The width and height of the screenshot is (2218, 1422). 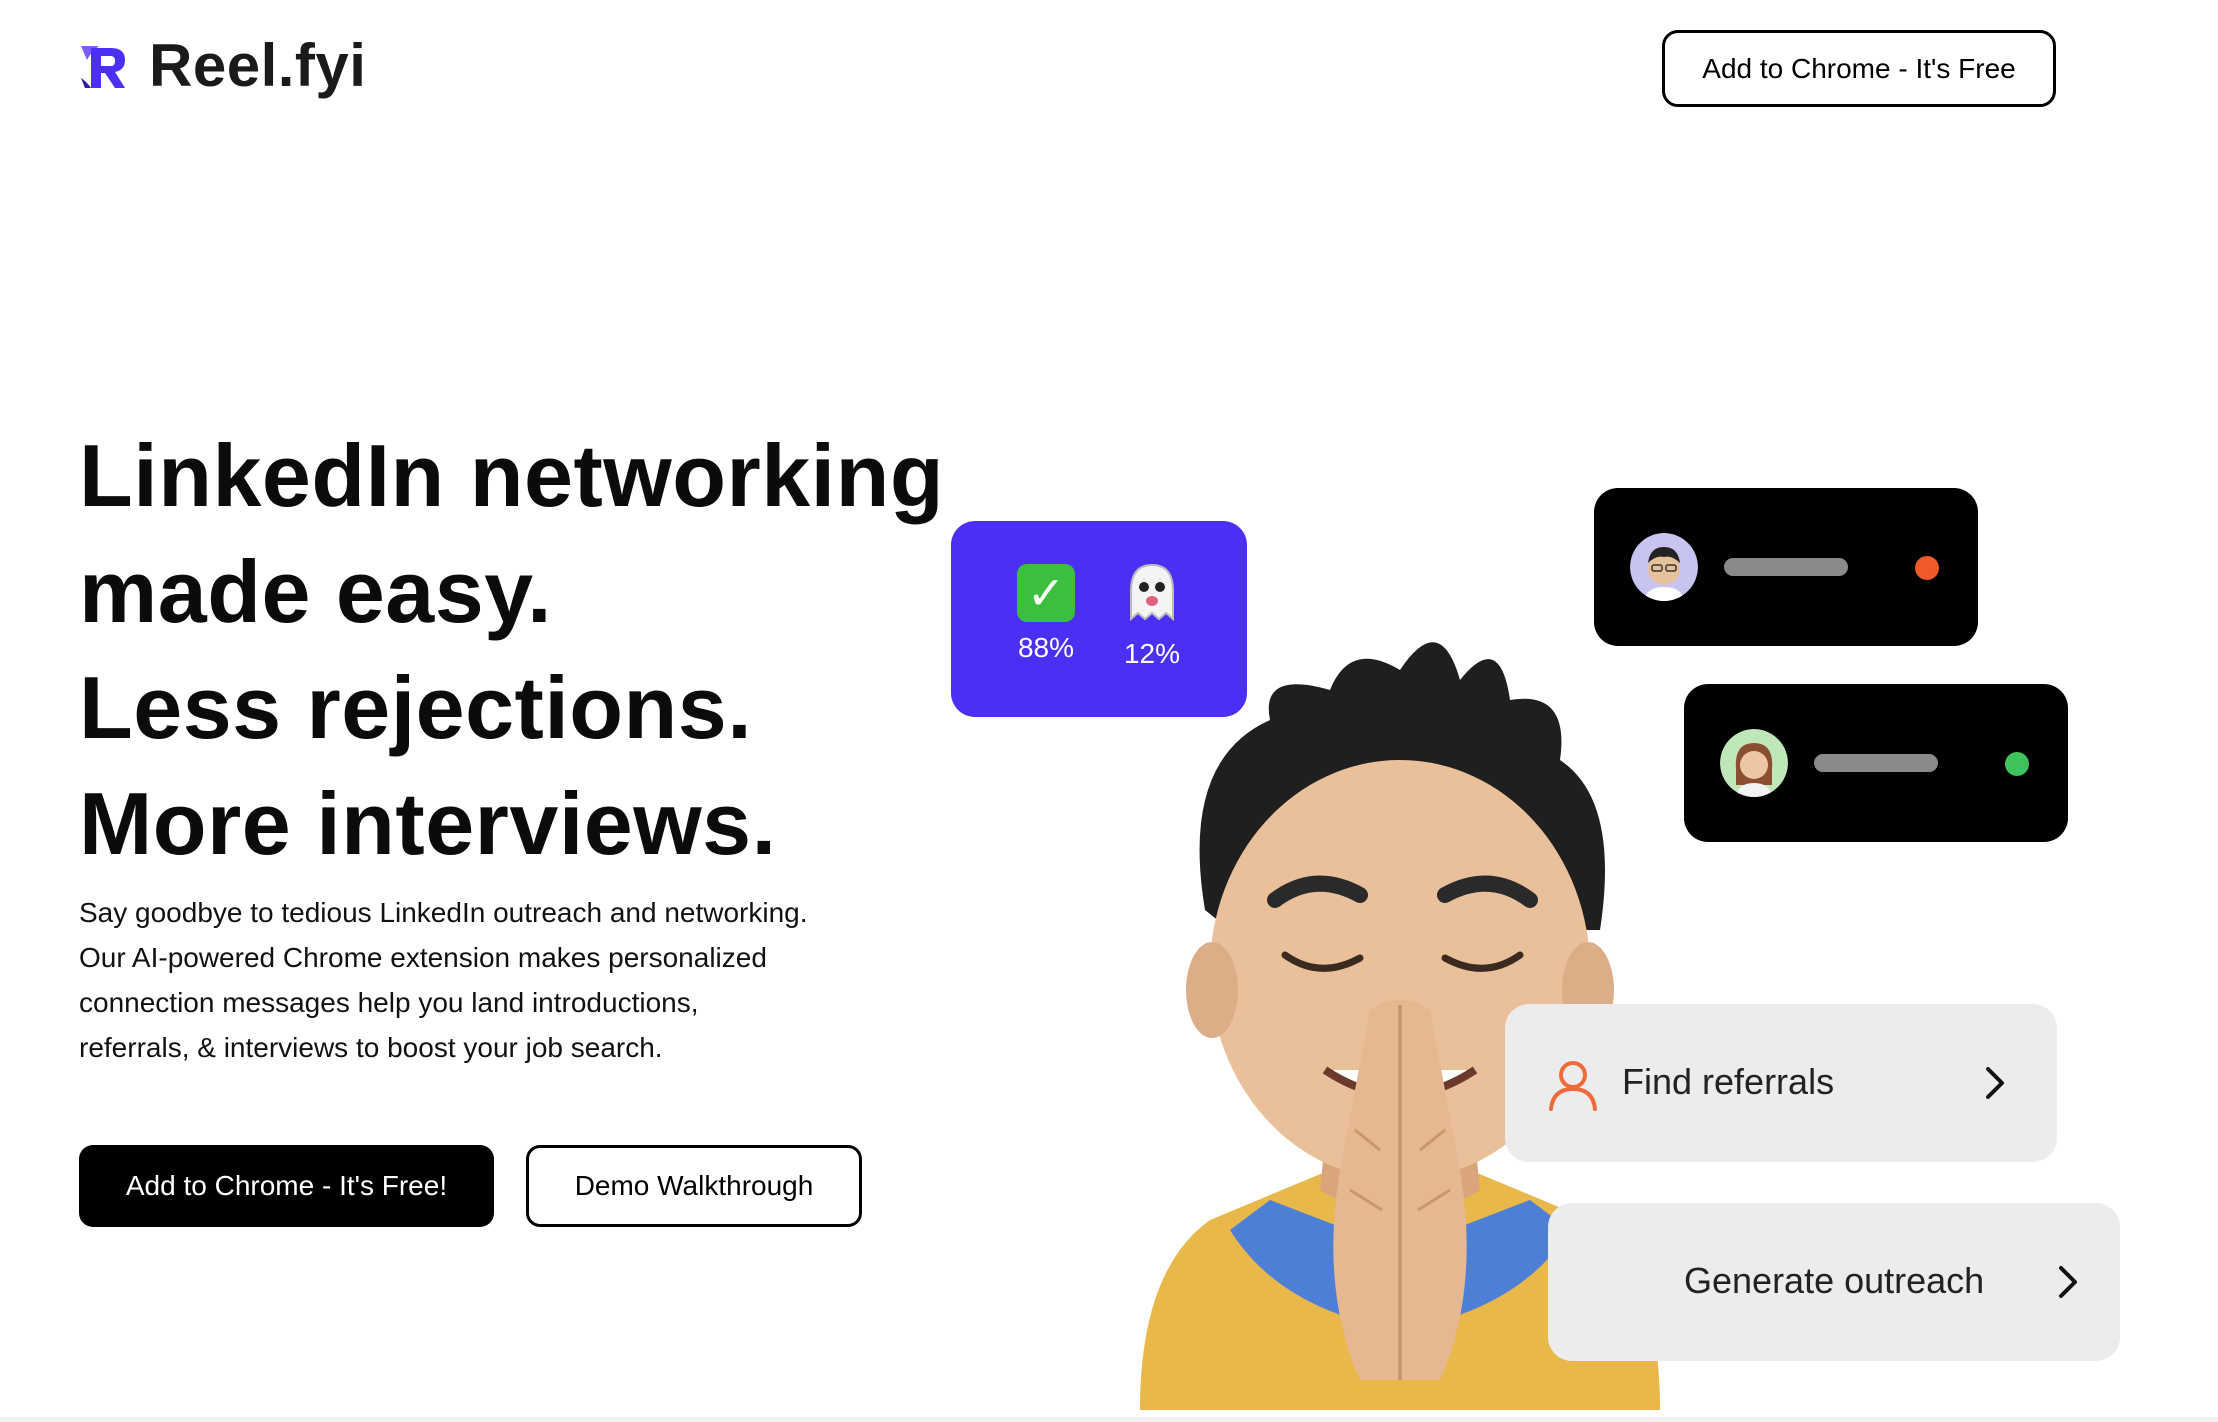 I want to click on response-stats-card: ✓ 88% 12%, so click(x=1099, y=619).